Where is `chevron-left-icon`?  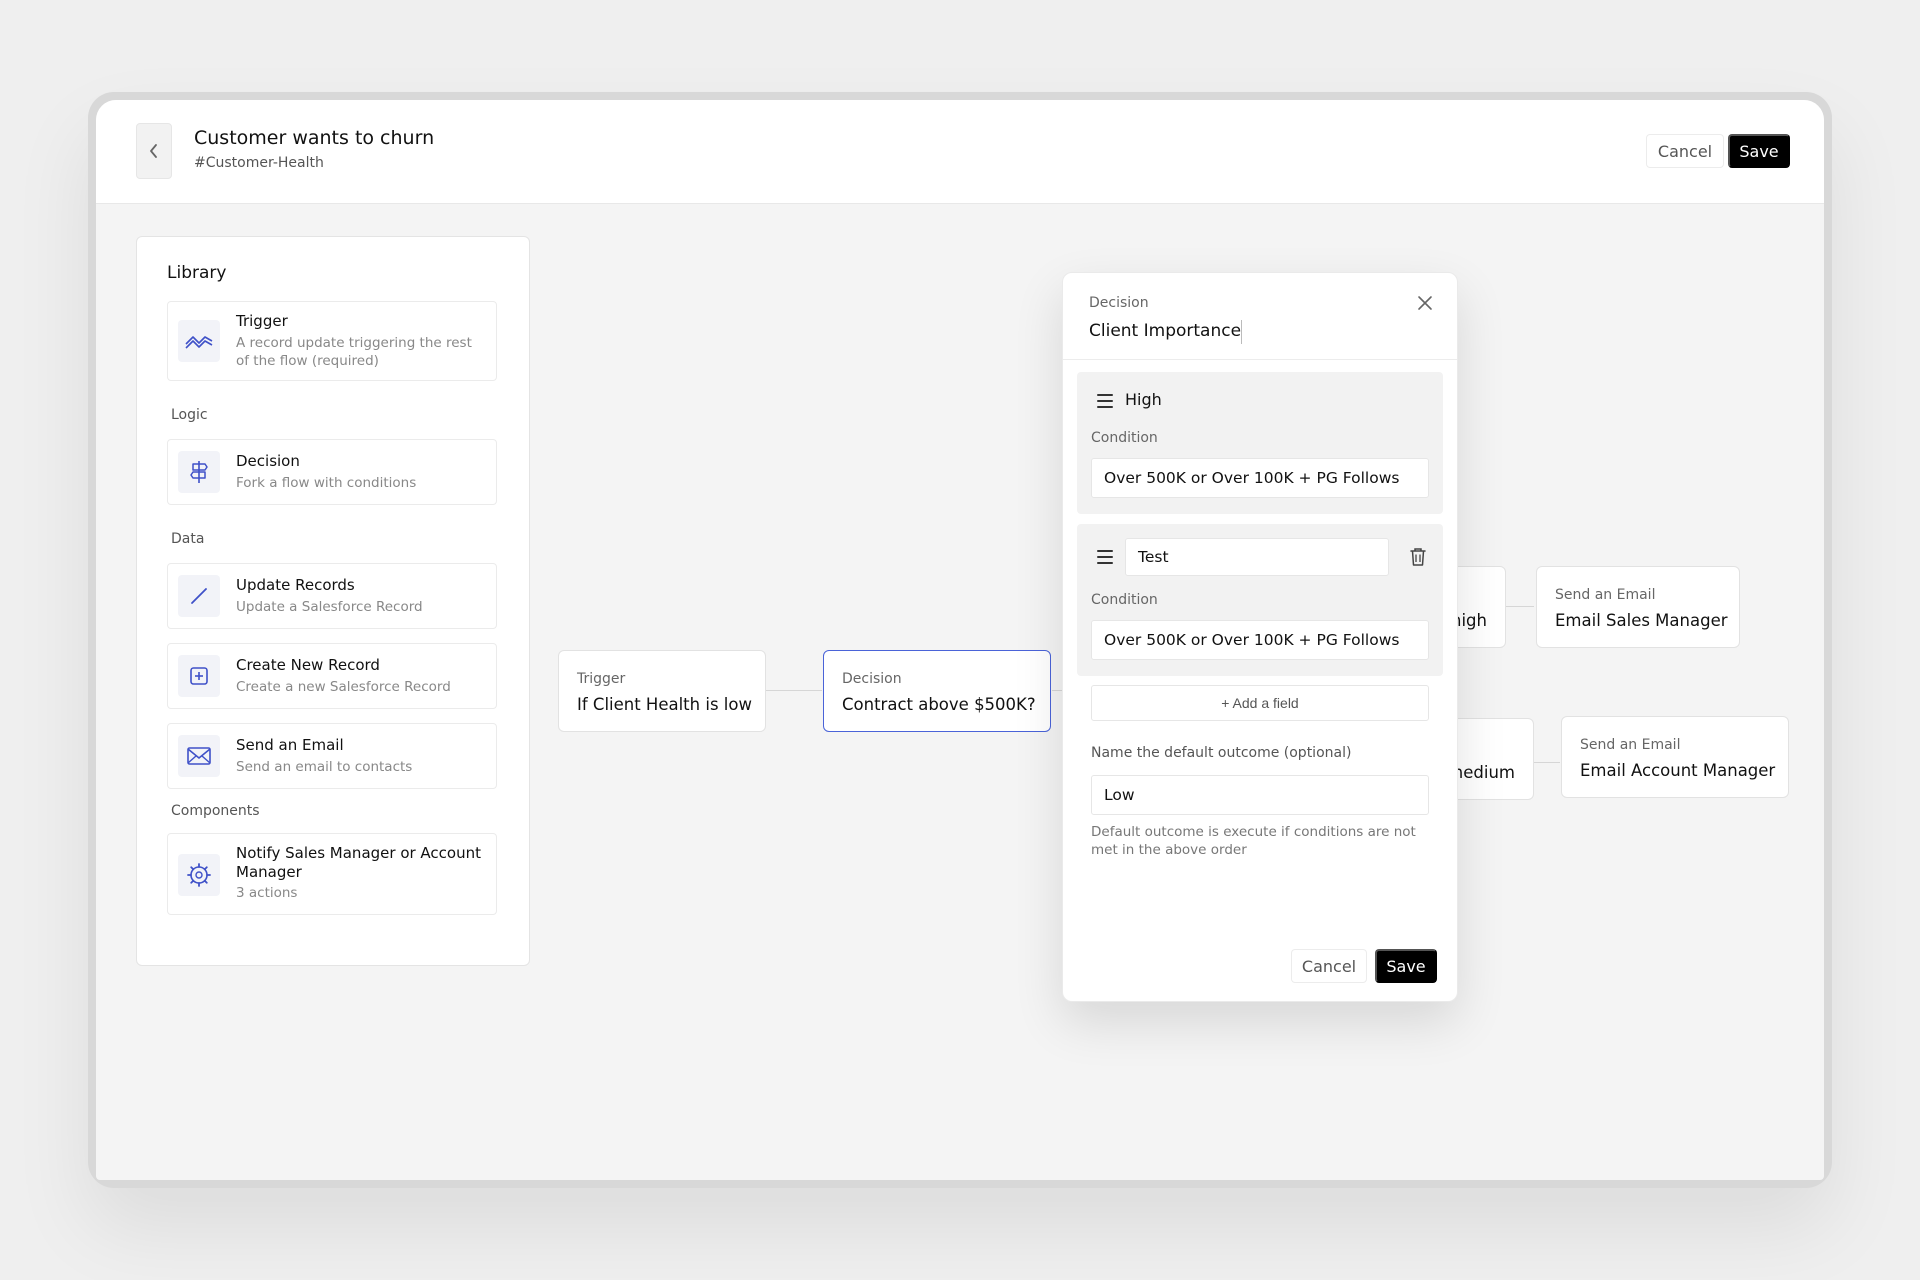
chevron-left-icon is located at coordinates (153, 151).